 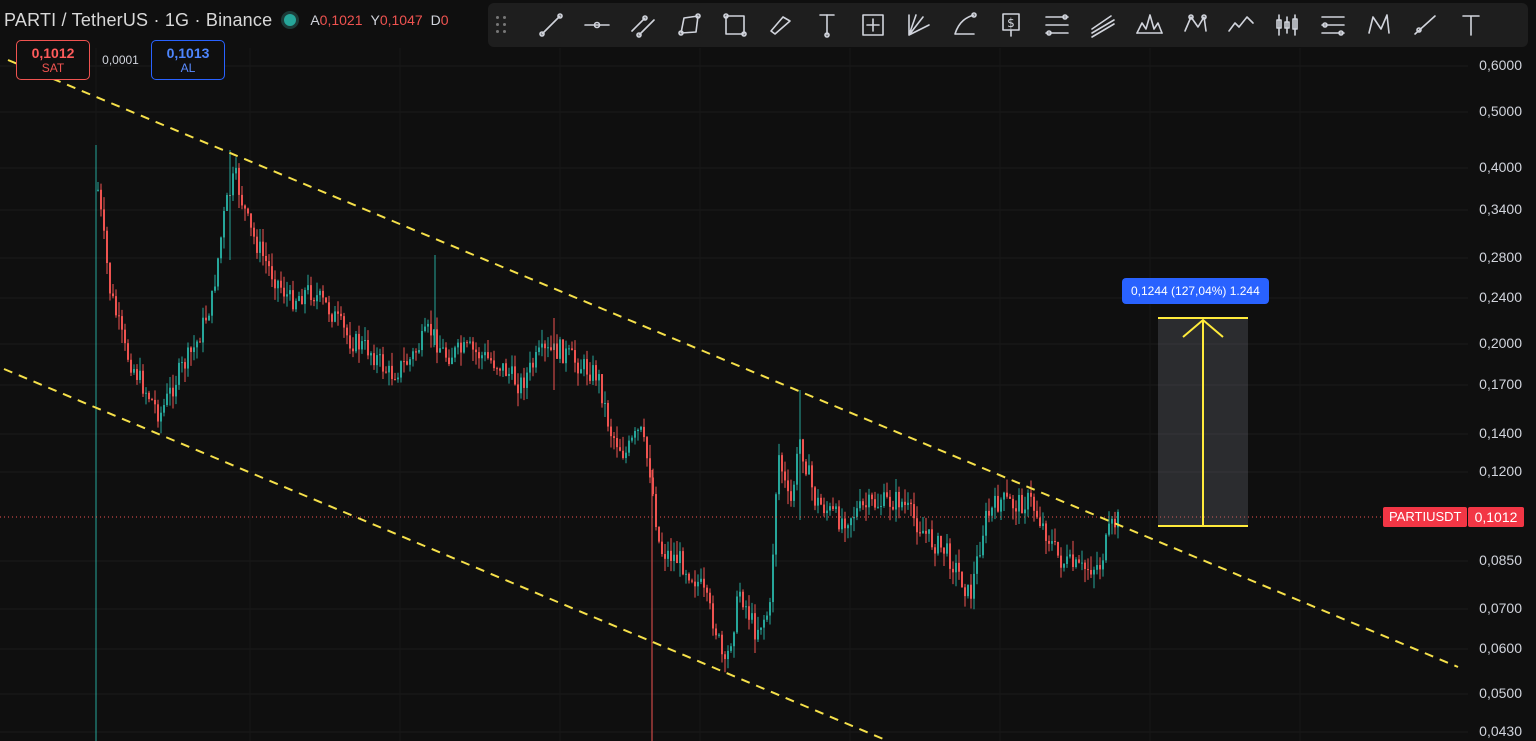 I want to click on drawing-toolbar: $, so click(x=1008, y=25).